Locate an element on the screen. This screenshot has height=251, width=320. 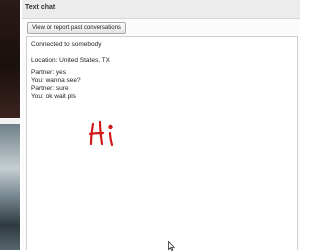
self-video is located at coordinates (10, 187).